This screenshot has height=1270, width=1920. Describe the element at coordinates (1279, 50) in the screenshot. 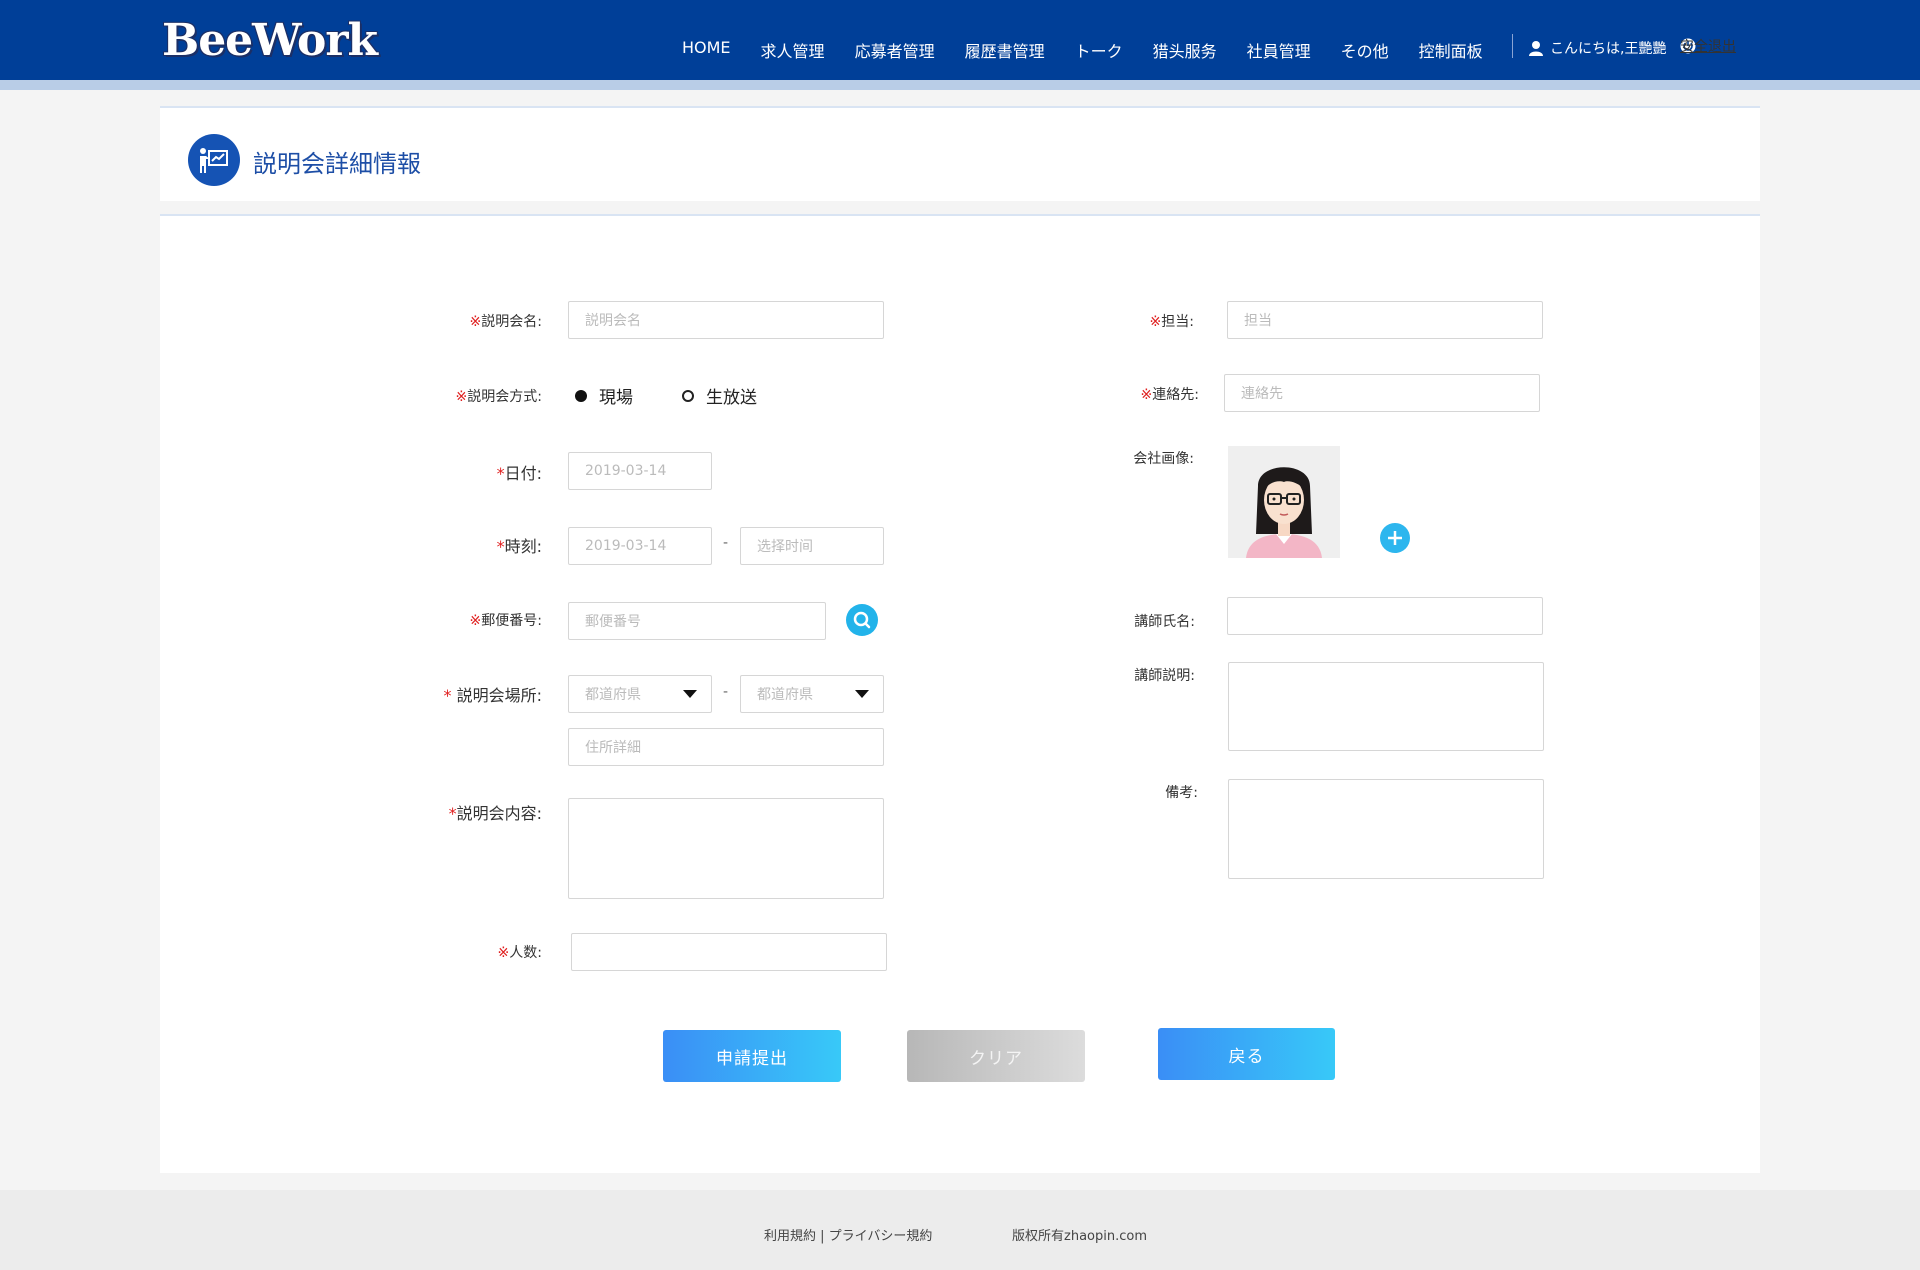

I see `nav-employee-management: 社員管理` at that location.